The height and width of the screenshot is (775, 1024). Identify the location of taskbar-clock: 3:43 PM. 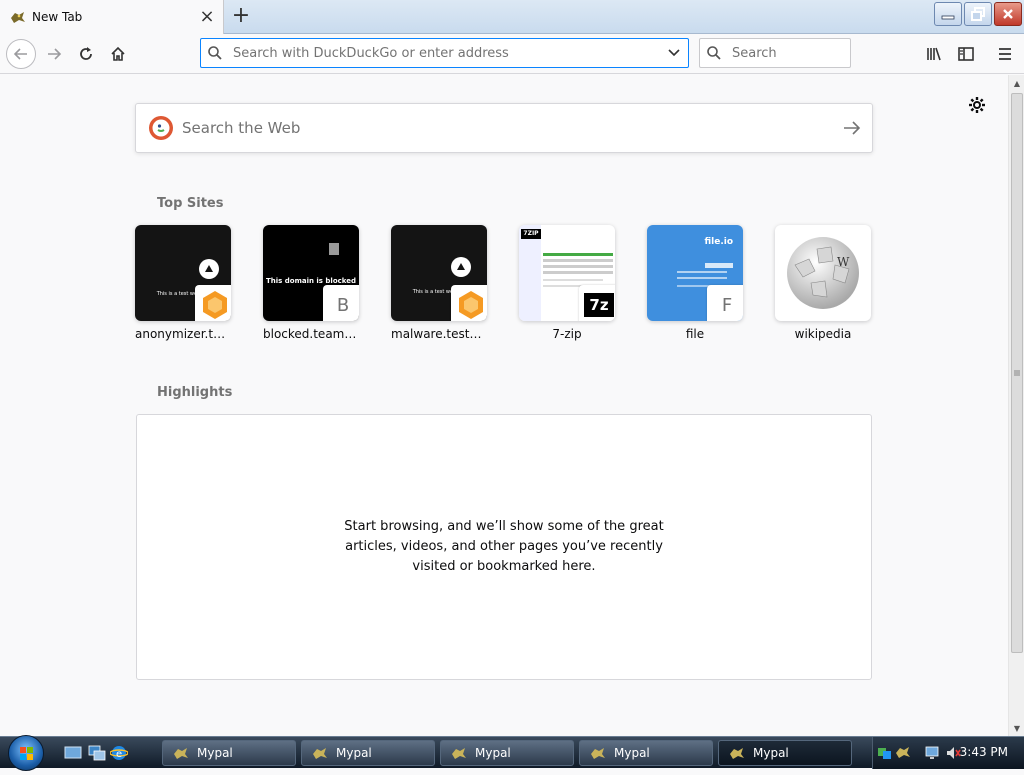
(984, 752).